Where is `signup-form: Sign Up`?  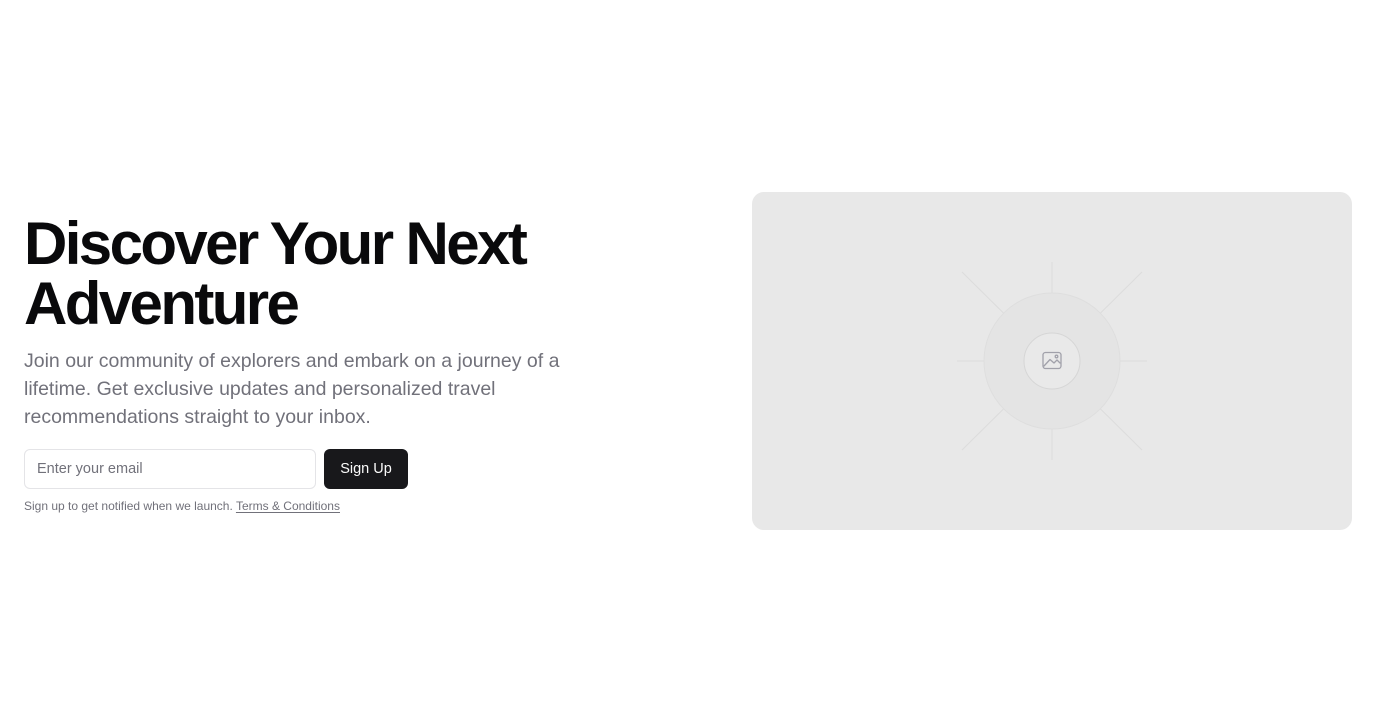
signup-form: Sign Up is located at coordinates (334, 469).